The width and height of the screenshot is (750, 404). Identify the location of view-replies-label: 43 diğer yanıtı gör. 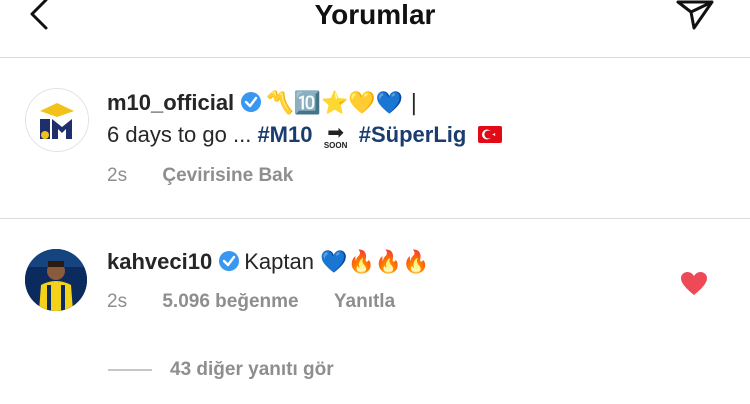
(252, 369).